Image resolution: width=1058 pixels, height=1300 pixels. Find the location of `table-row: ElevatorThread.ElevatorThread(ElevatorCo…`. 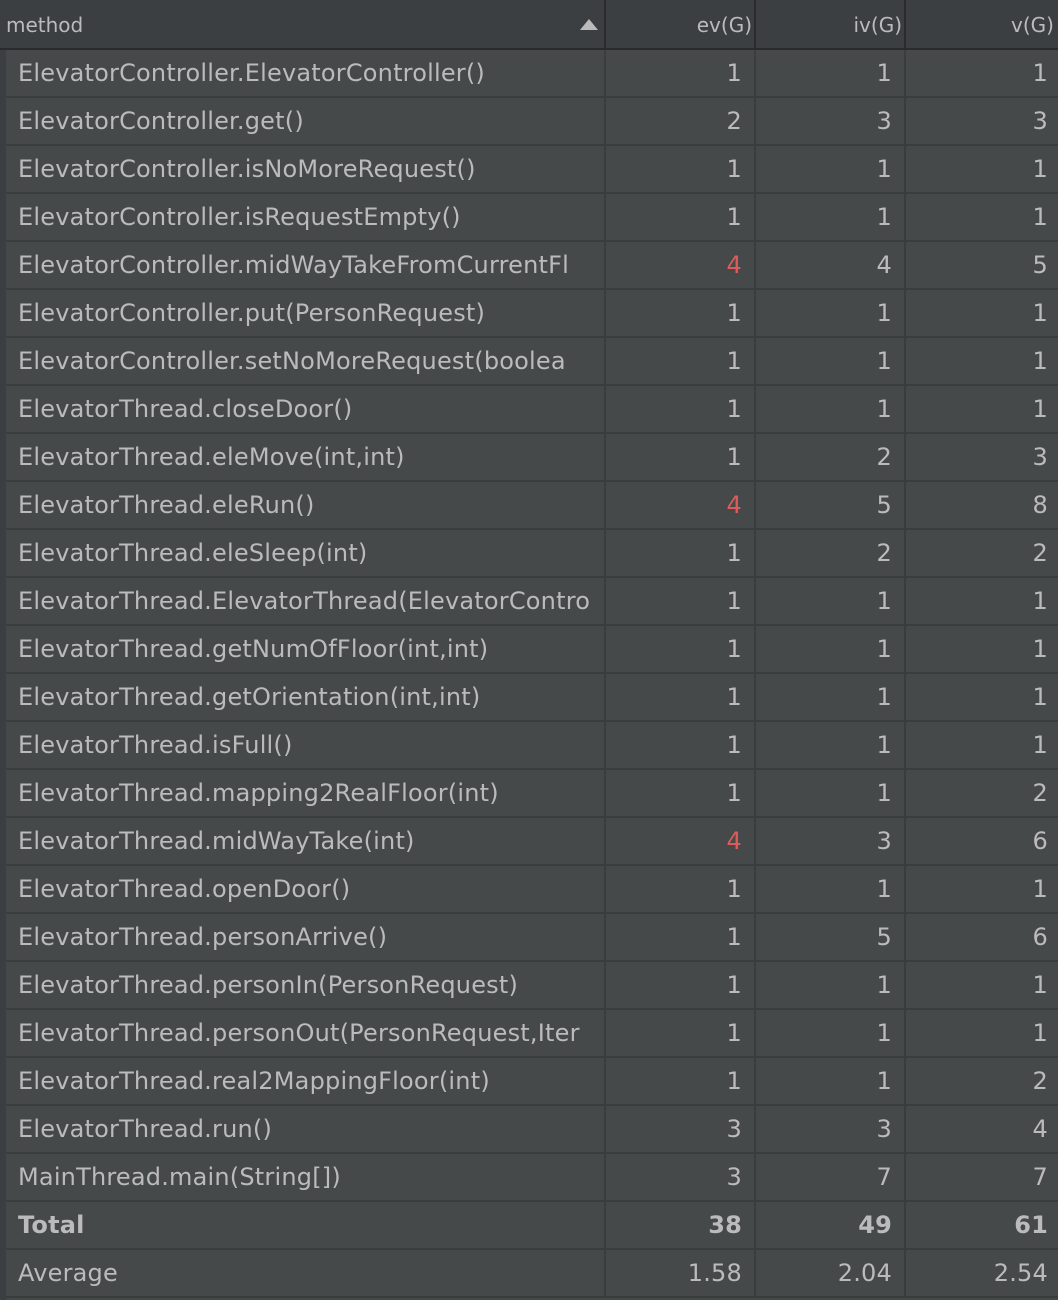

table-row: ElevatorThread.ElevatorThread(ElevatorCo… is located at coordinates (532, 602).